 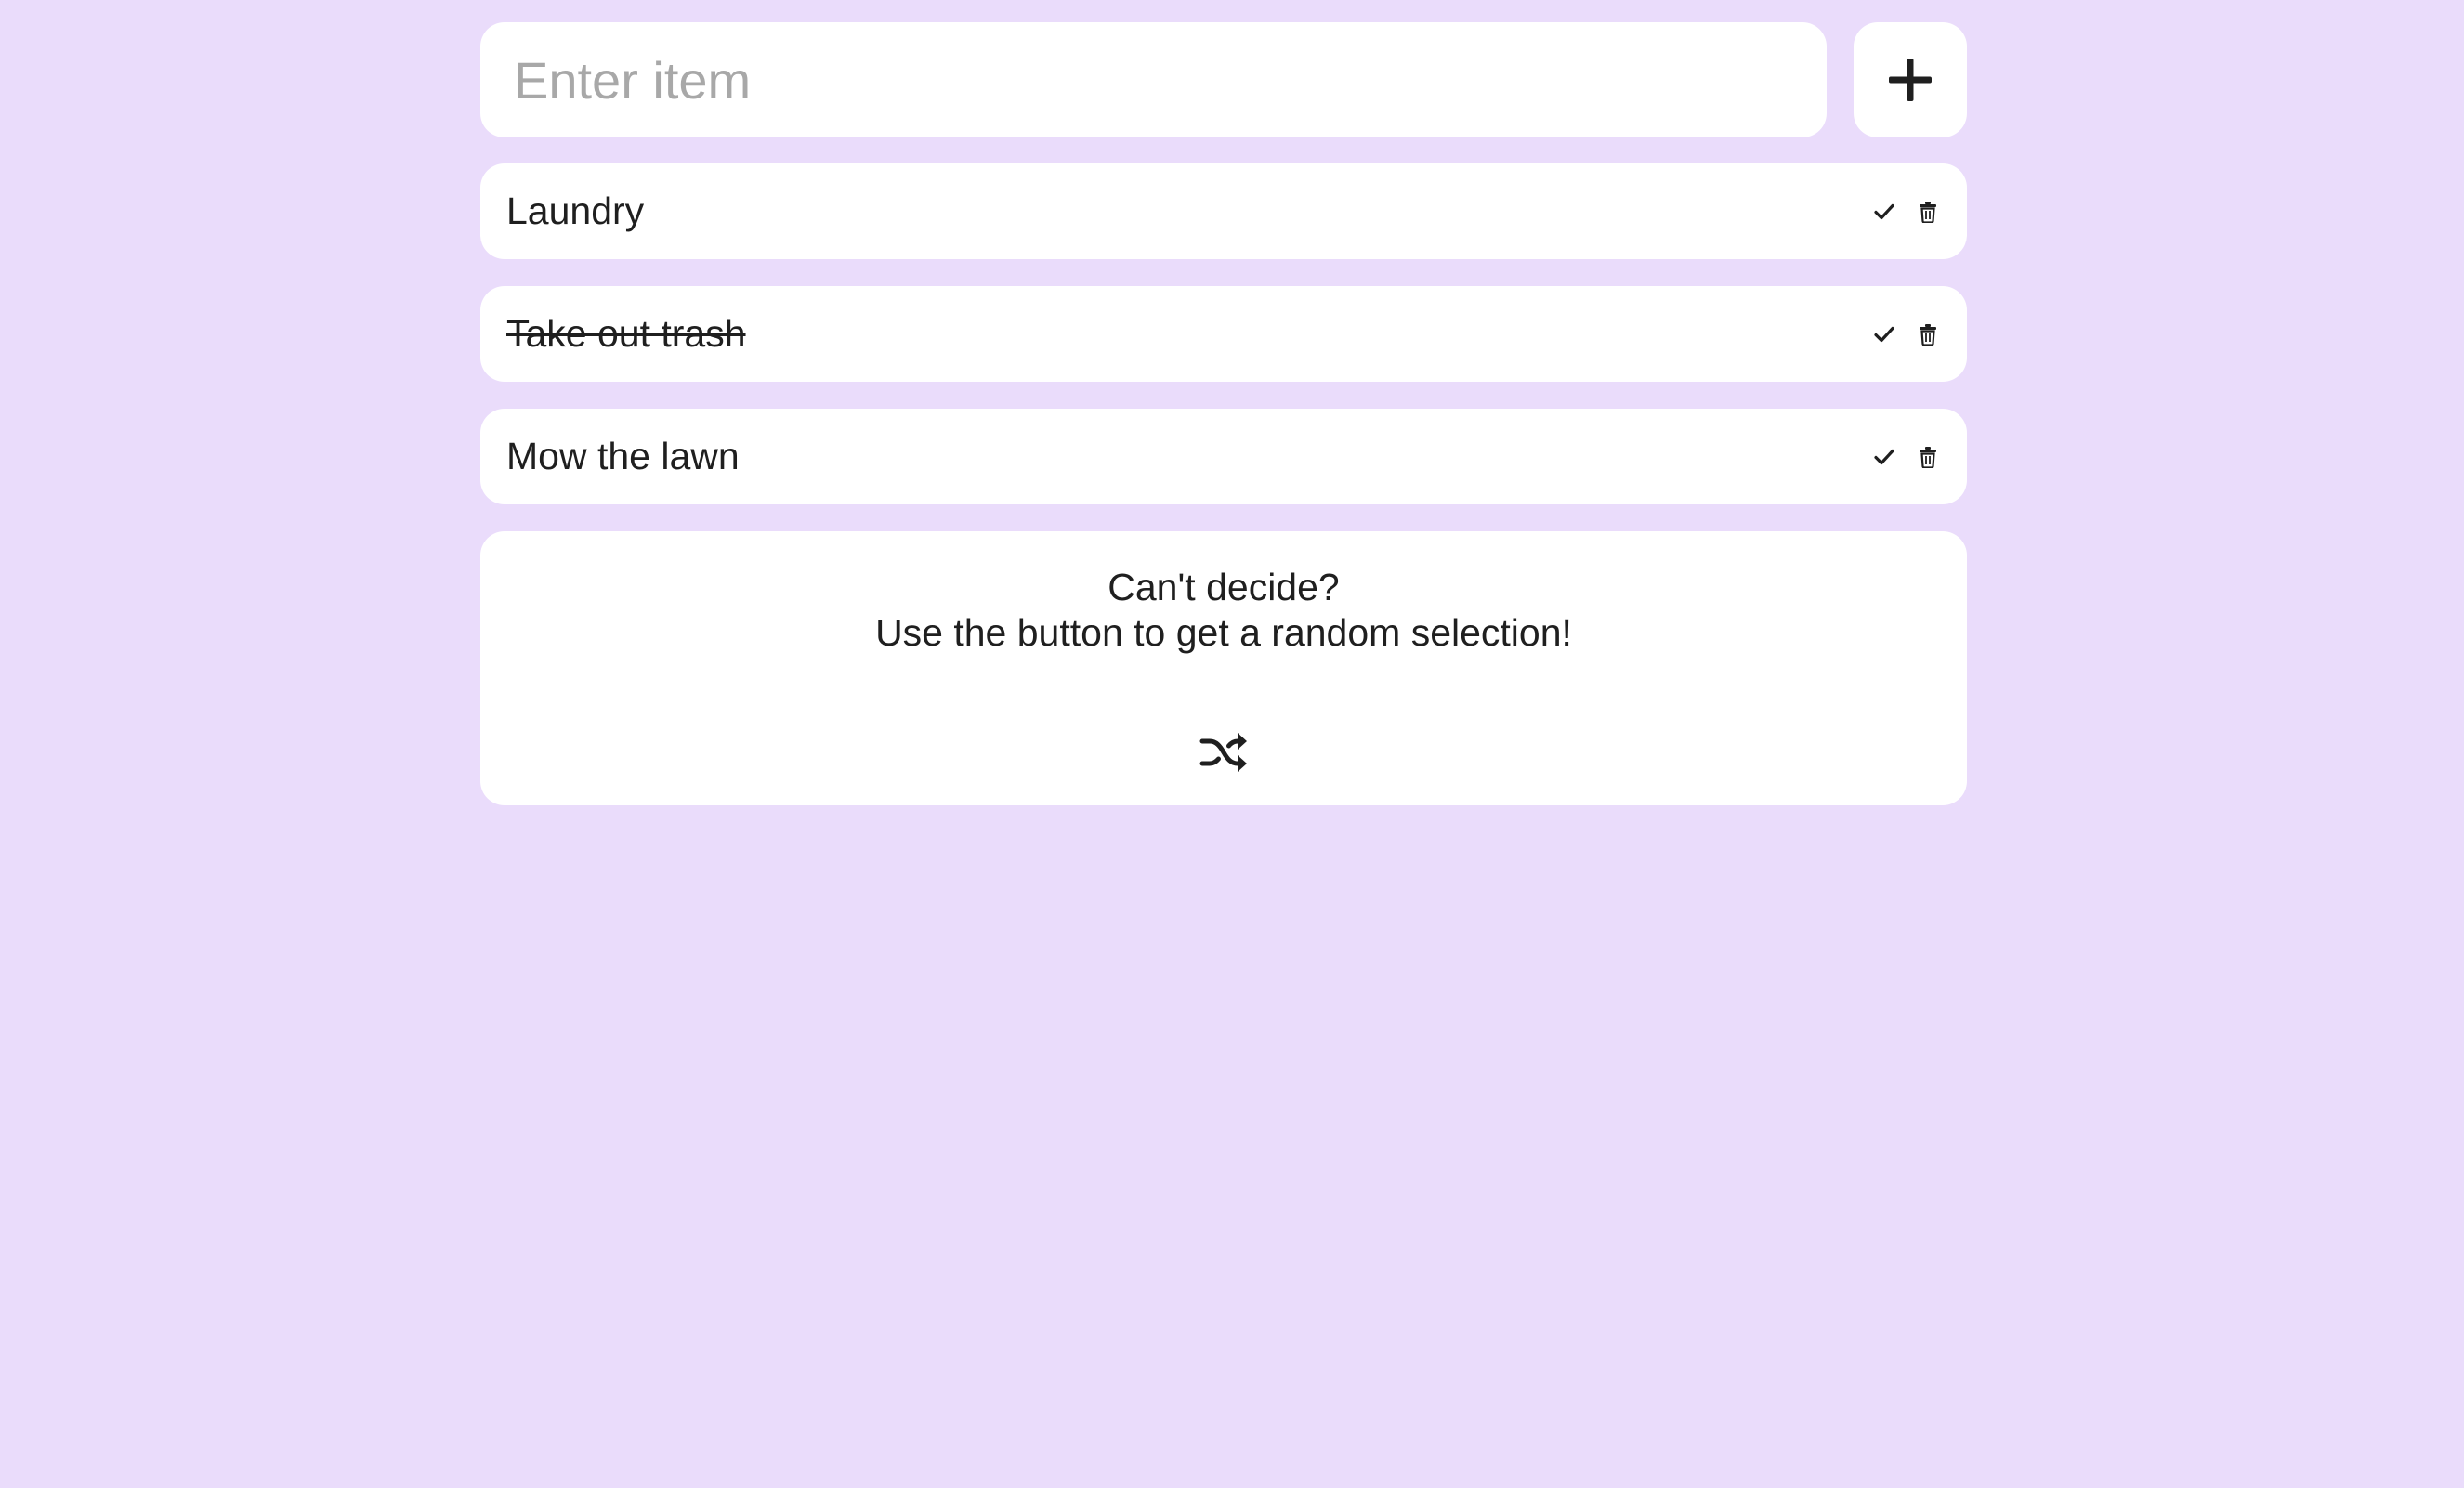 I want to click on shuffle-icon, so click(x=1223, y=753).